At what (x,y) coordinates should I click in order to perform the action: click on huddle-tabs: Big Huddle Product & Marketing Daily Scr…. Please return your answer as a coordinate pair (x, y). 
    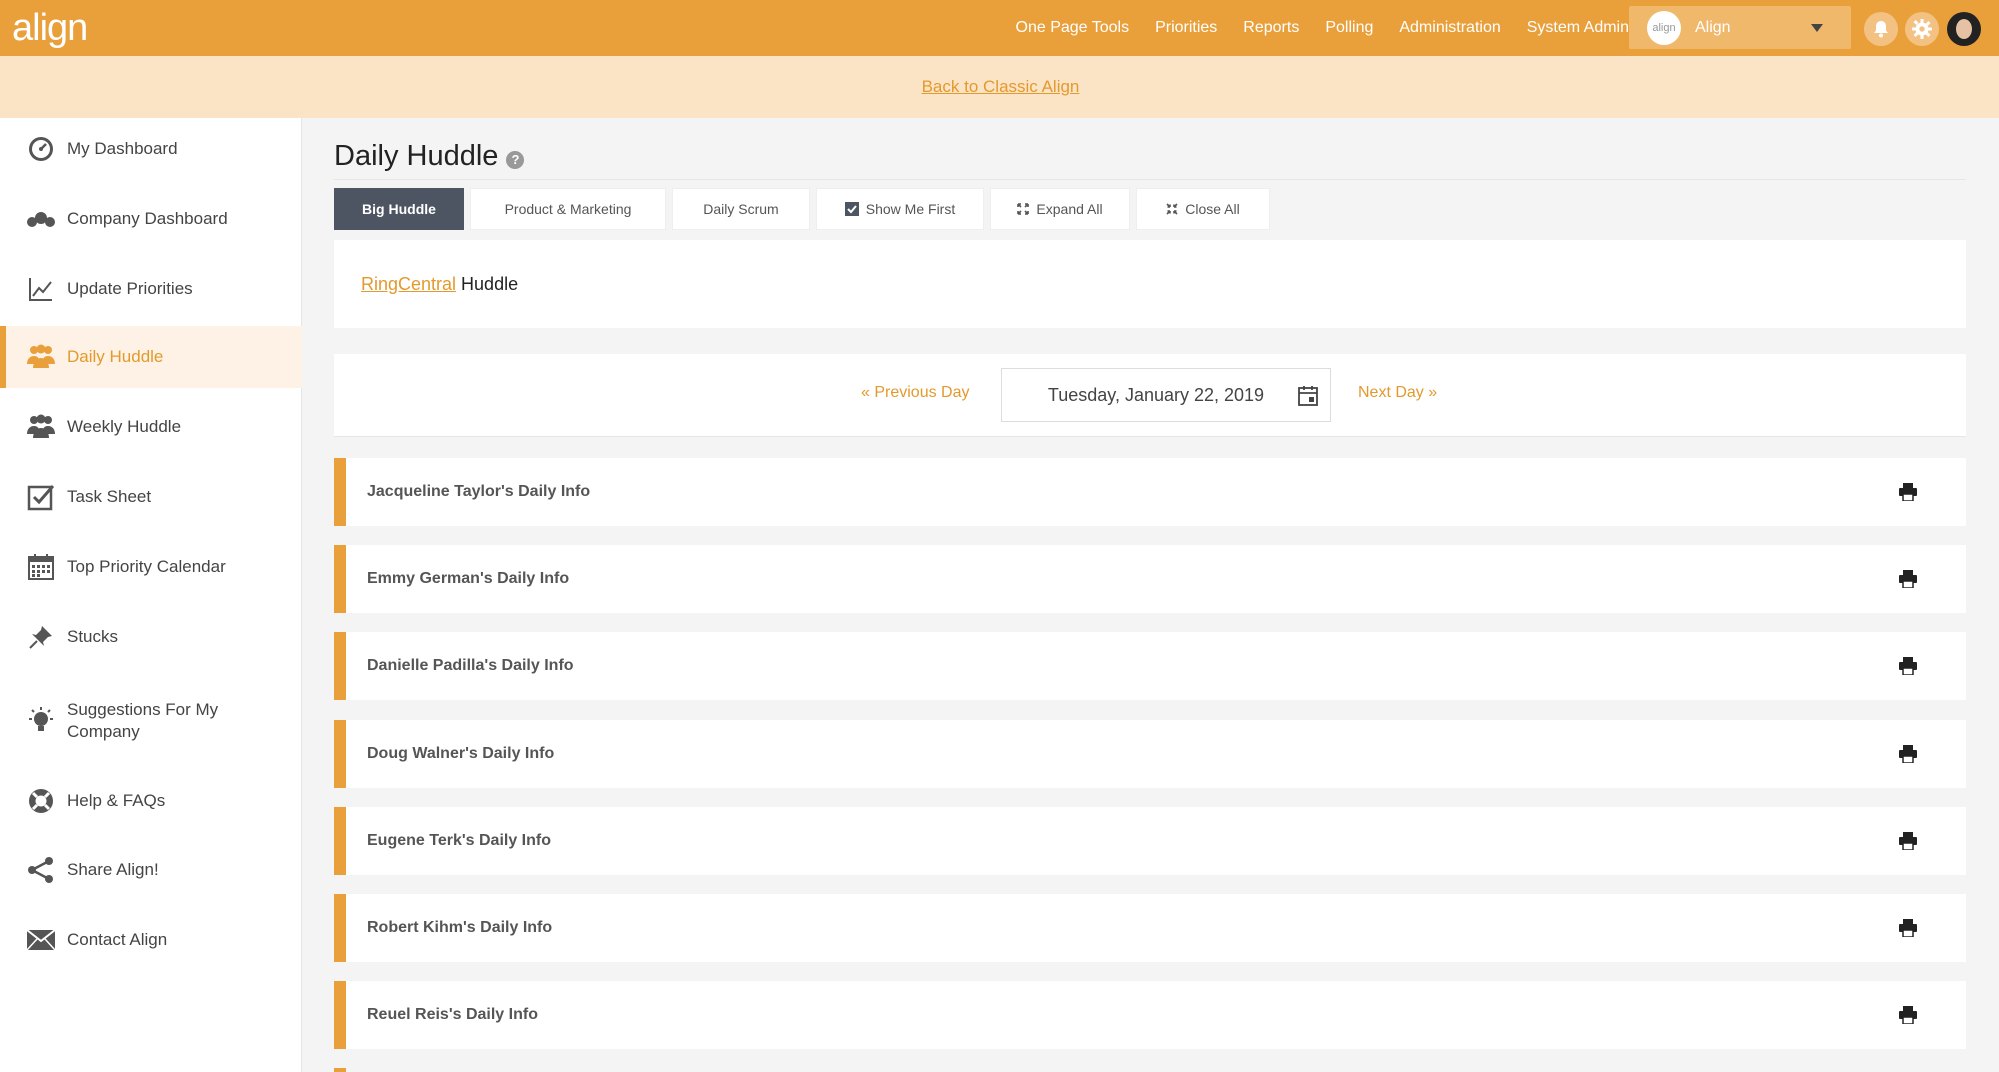
    Looking at the image, I should click on (802, 209).